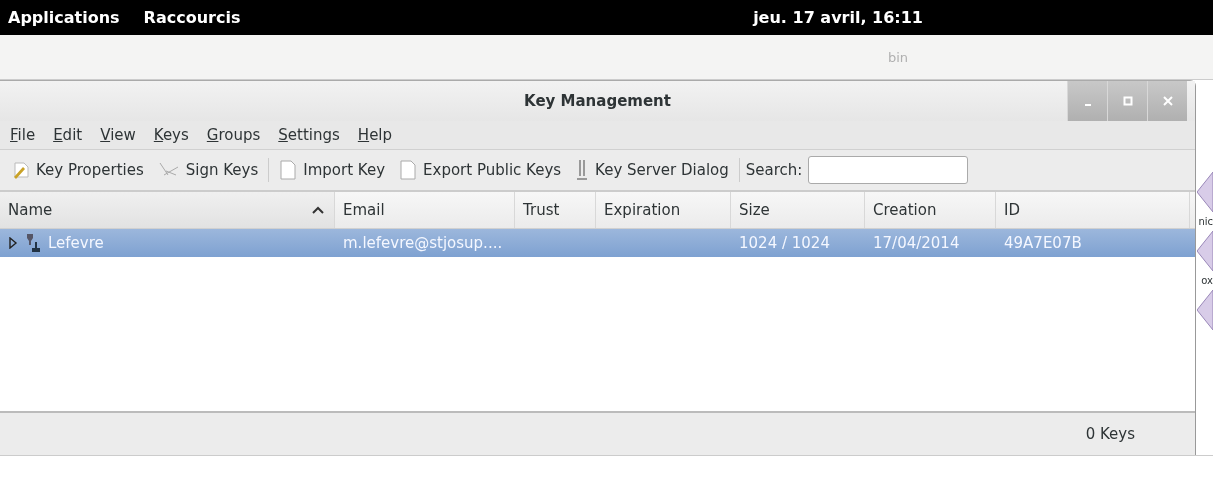 Image resolution: width=1213 pixels, height=481 pixels. What do you see at coordinates (68, 135) in the screenshot?
I see `menu-item: Edit` at bounding box center [68, 135].